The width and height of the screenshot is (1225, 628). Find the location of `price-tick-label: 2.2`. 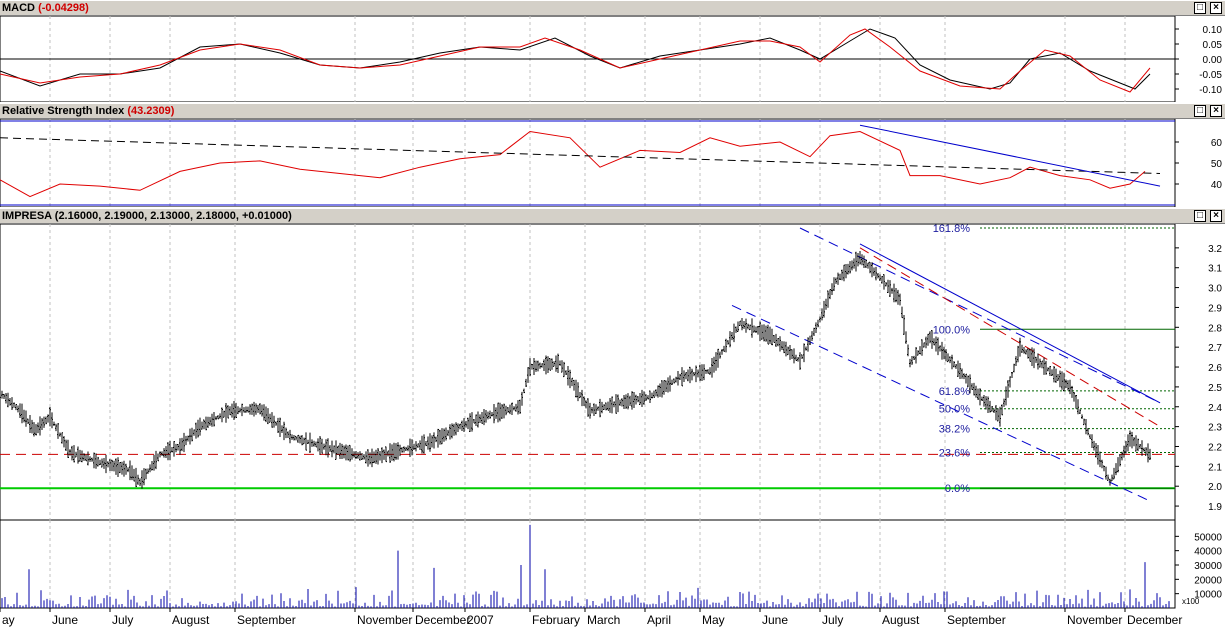

price-tick-label: 2.2 is located at coordinates (1215, 447).